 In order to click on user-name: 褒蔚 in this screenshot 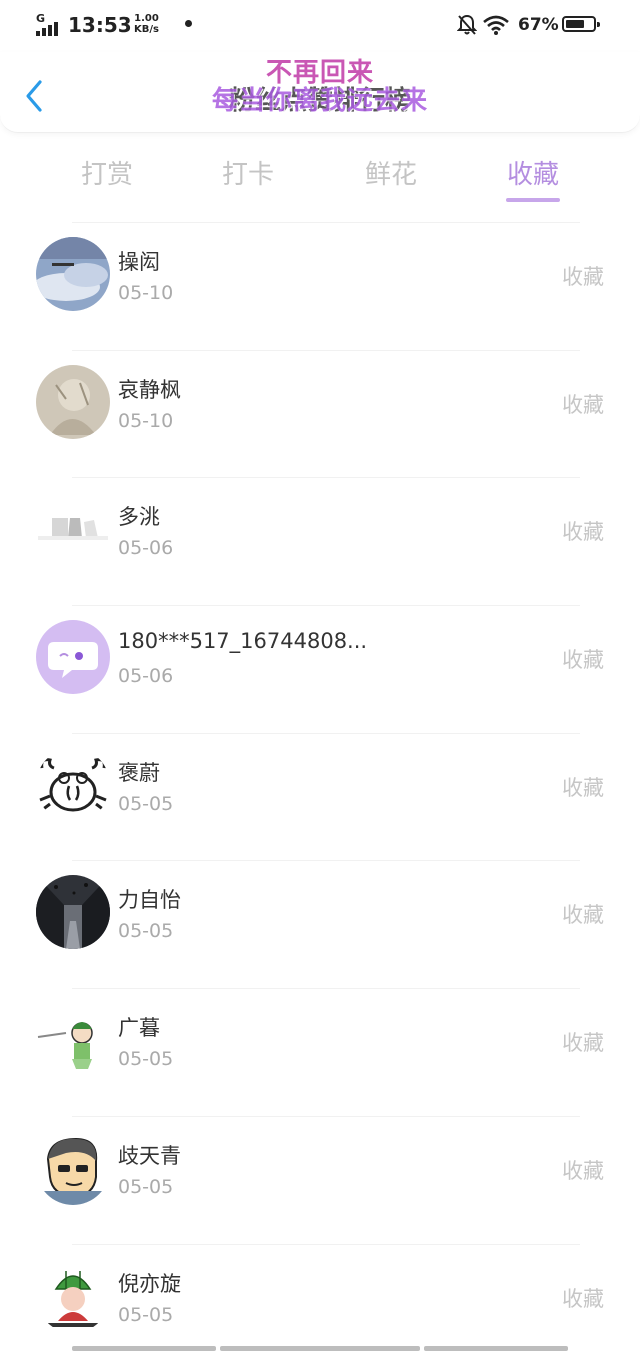, I will do `click(139, 772)`.